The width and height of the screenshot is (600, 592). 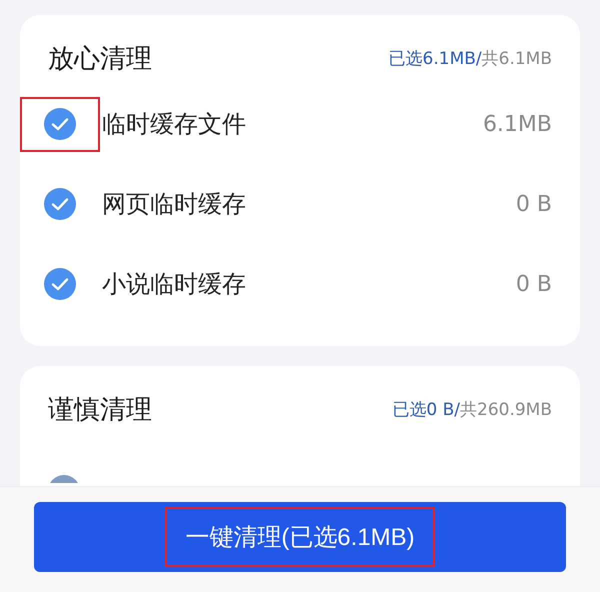 I want to click on item-label: 网页临时缓存, so click(x=174, y=204).